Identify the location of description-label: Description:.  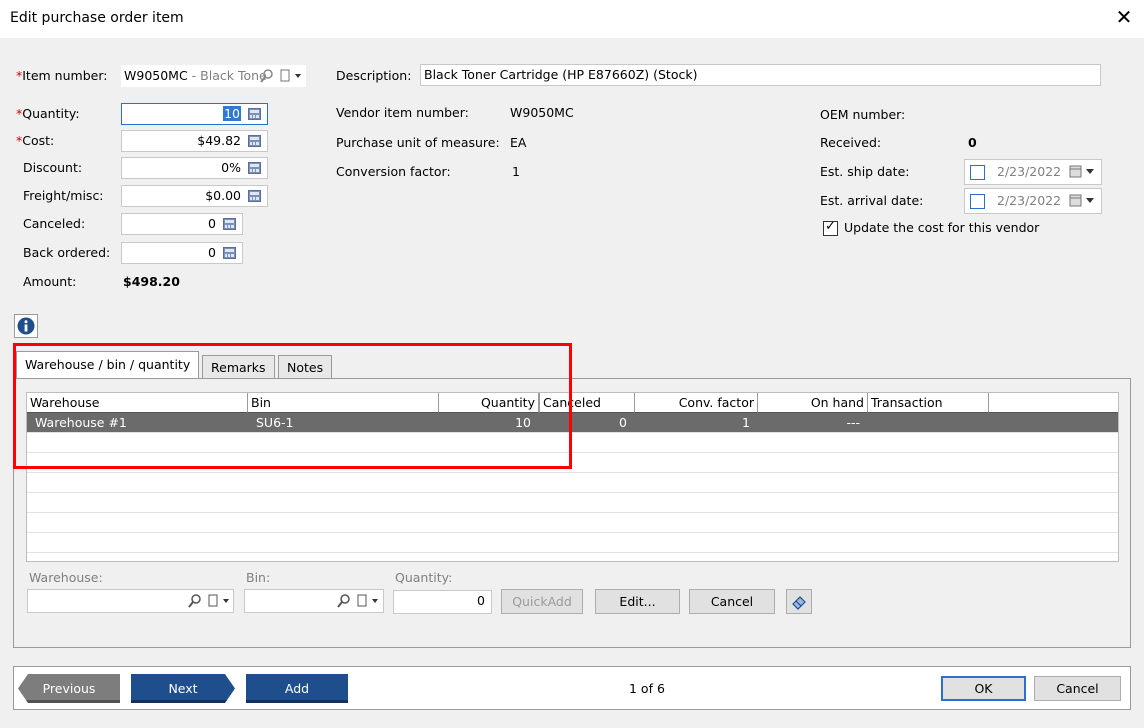
(374, 75).